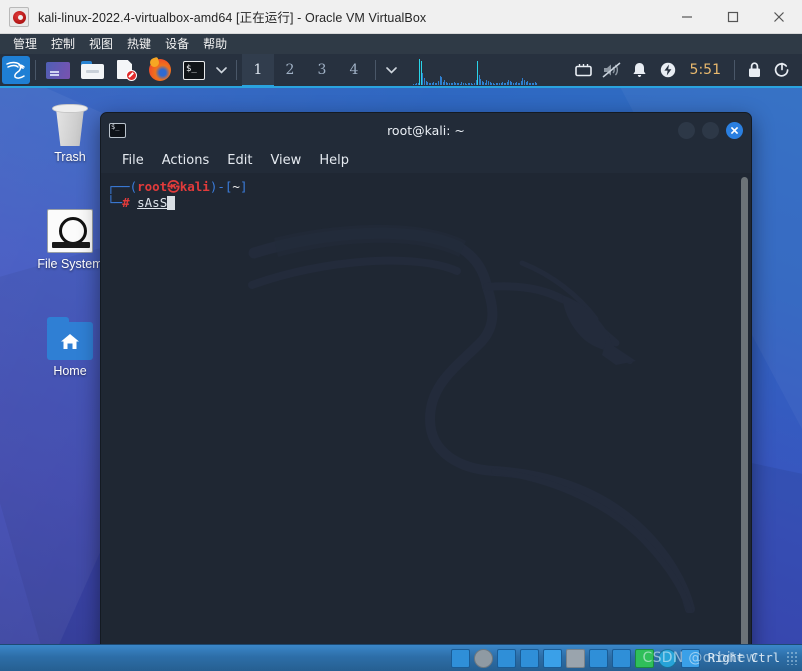  I want to click on prompt-line2-prefix: └─, so click(115, 202).